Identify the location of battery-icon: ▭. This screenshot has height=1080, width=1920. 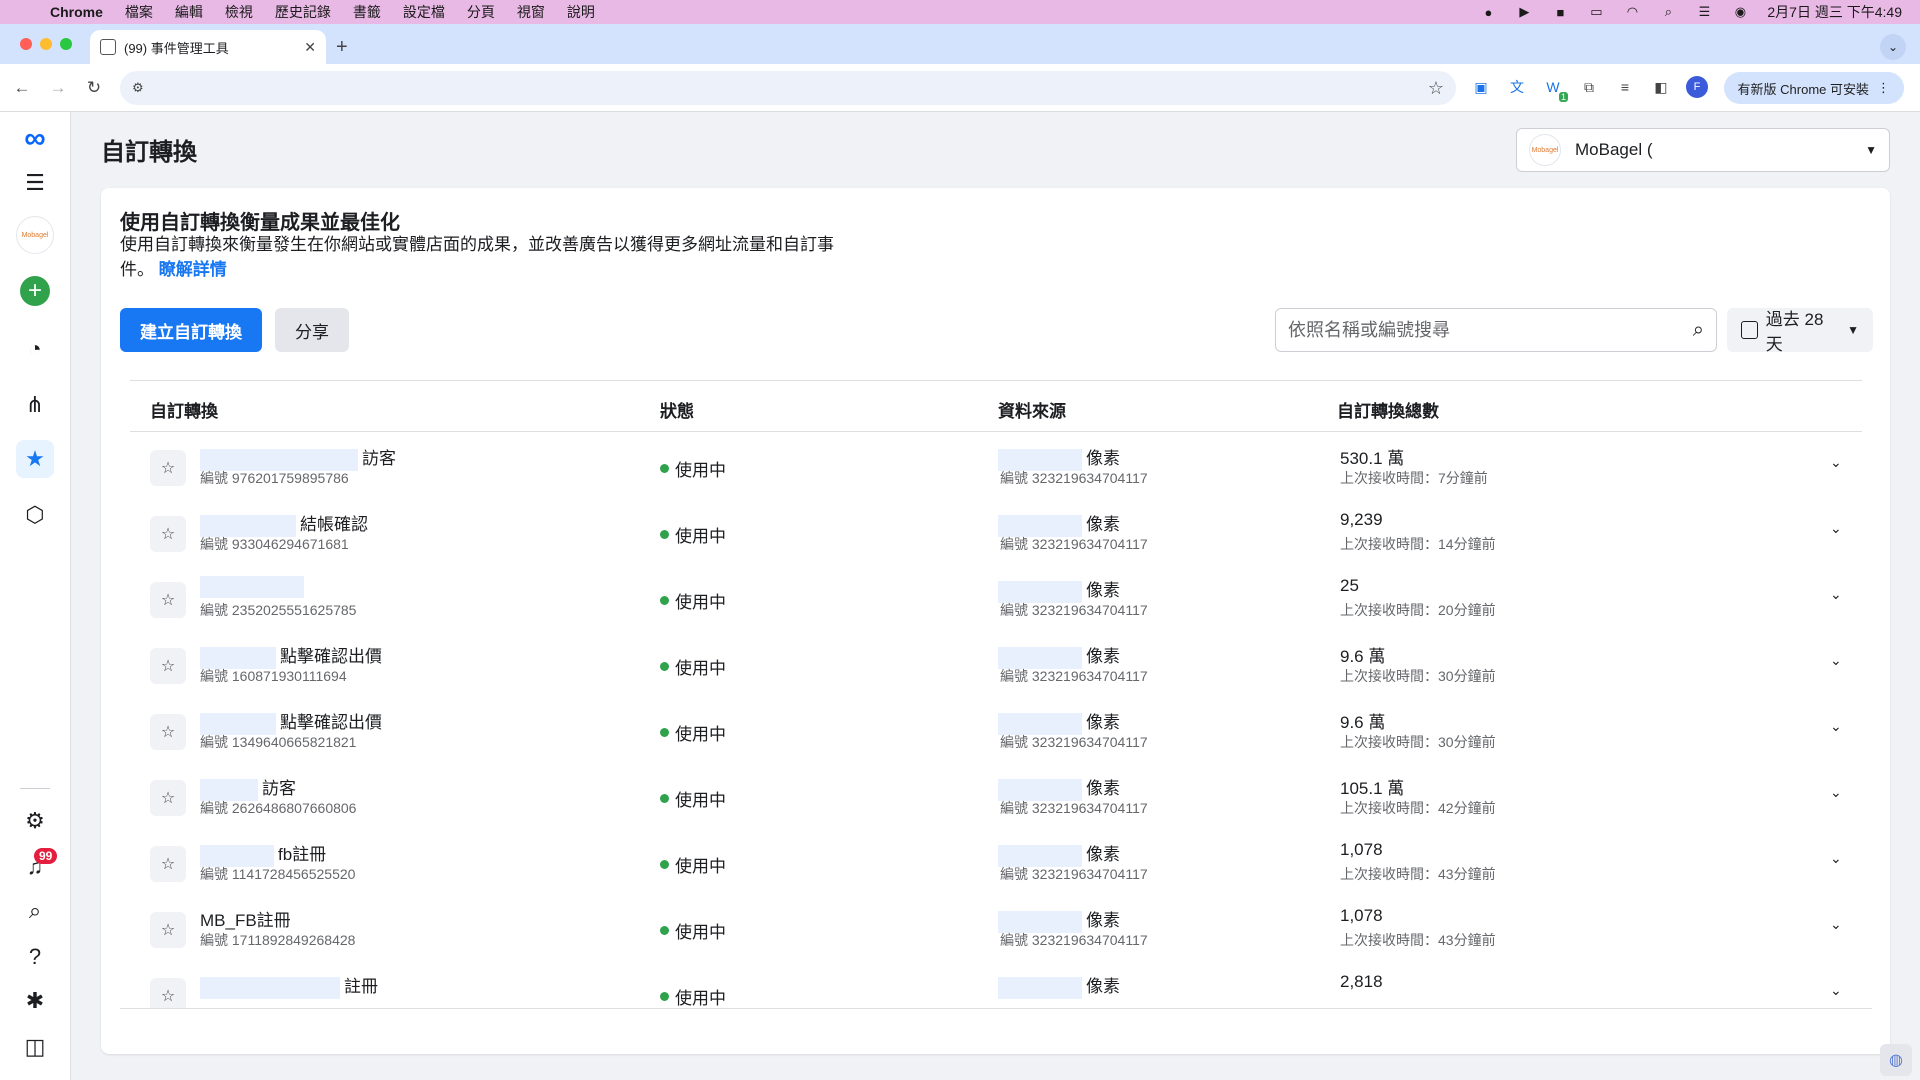
(1596, 11).